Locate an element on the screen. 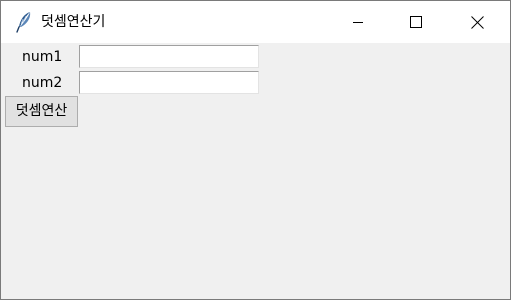 This screenshot has width=511, height=300. close-icon is located at coordinates (477, 22).